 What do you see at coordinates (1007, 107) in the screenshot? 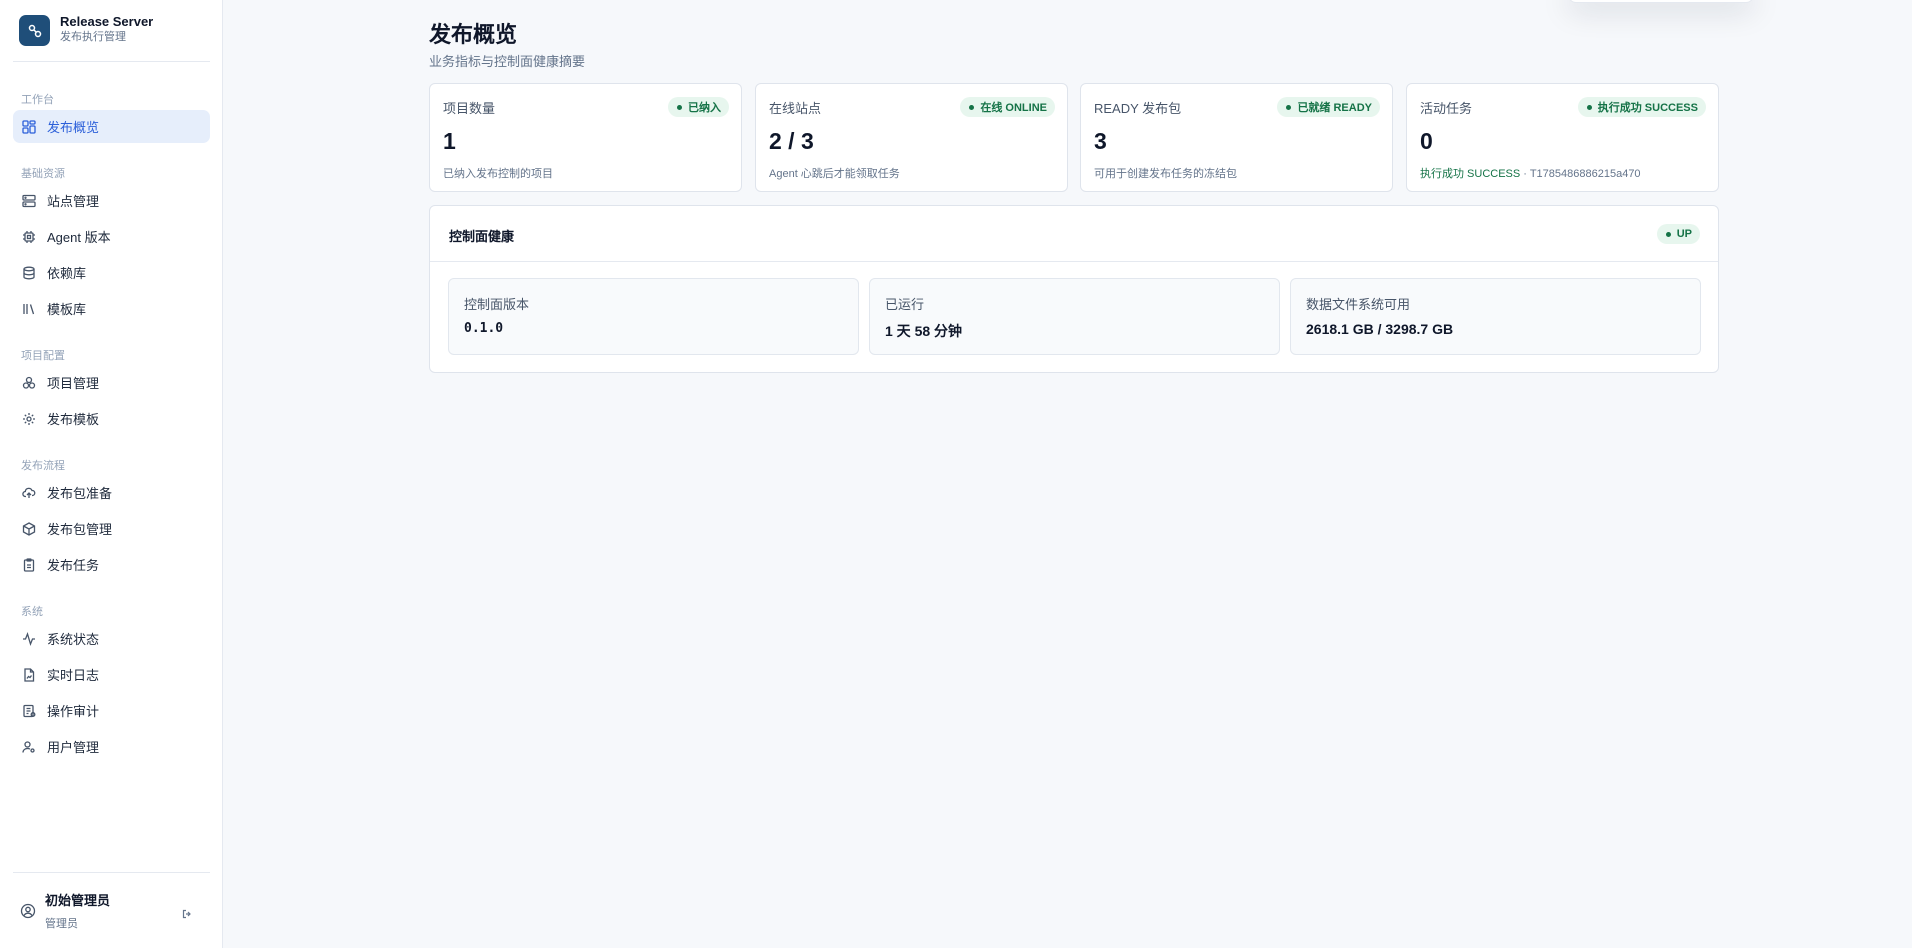
I see `status-badge: 在线 ONLINE` at bounding box center [1007, 107].